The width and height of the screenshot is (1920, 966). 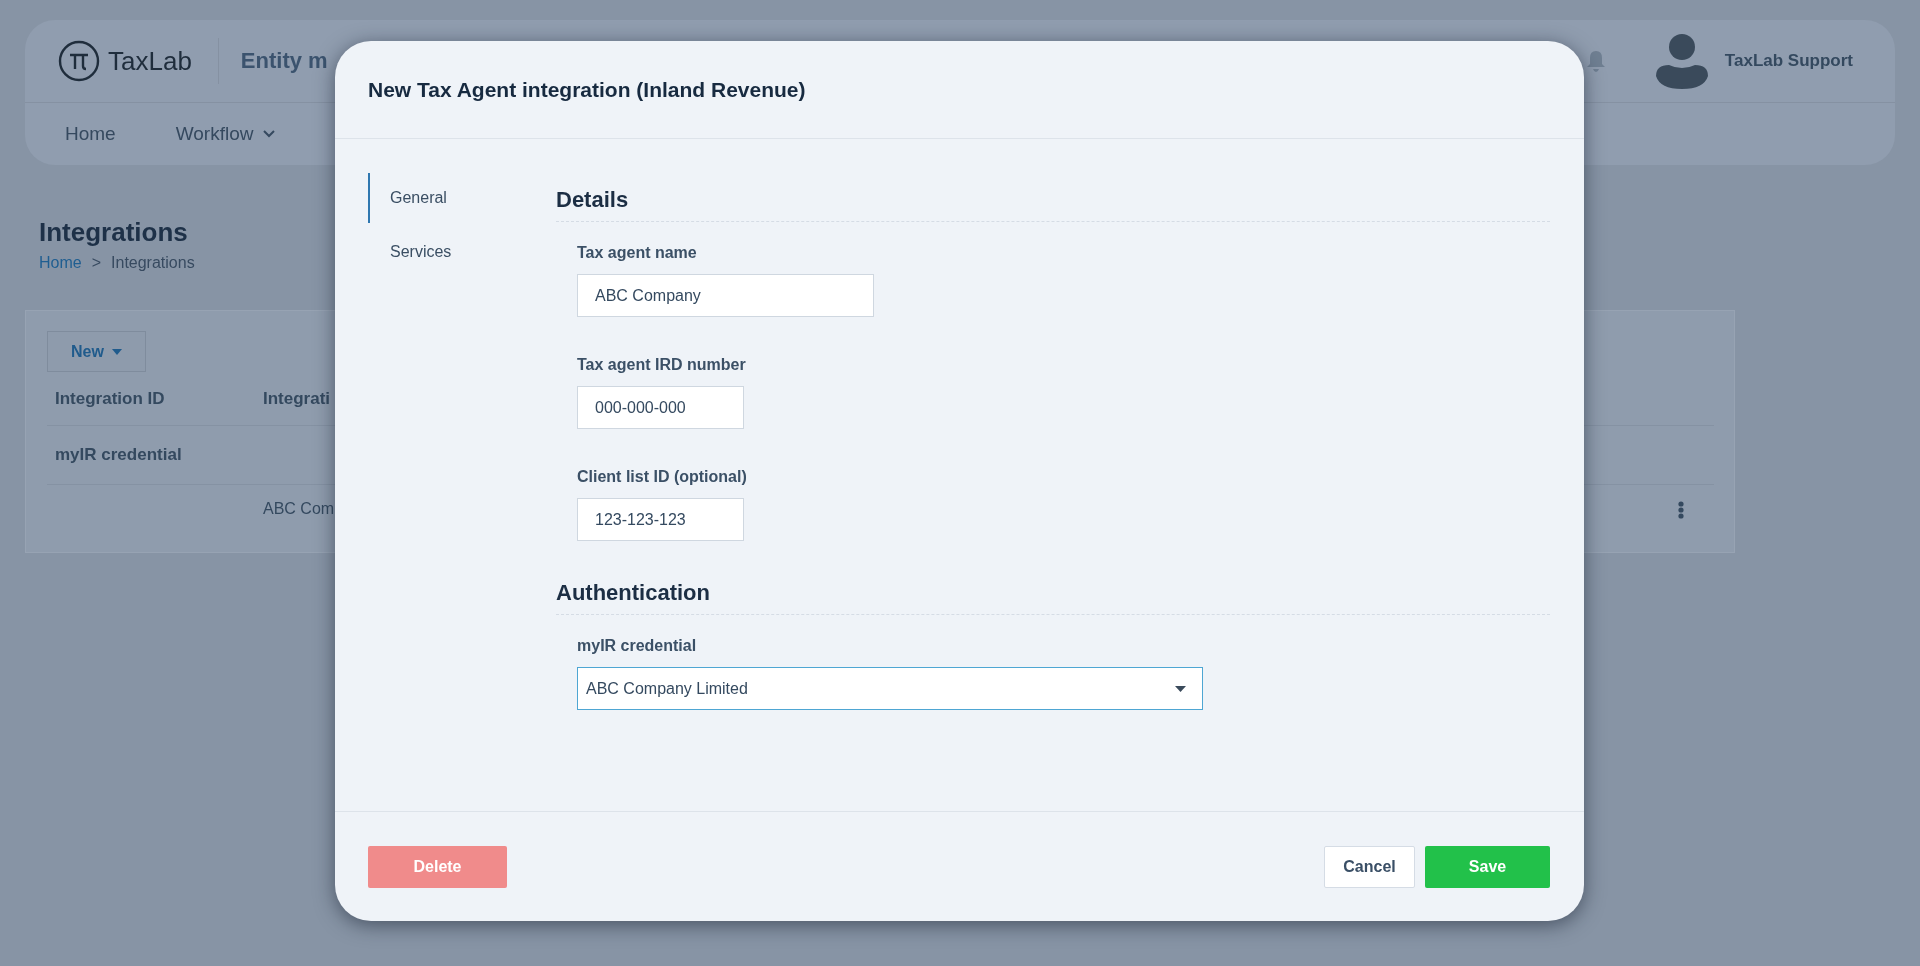 I want to click on tab: General, so click(x=462, y=198).